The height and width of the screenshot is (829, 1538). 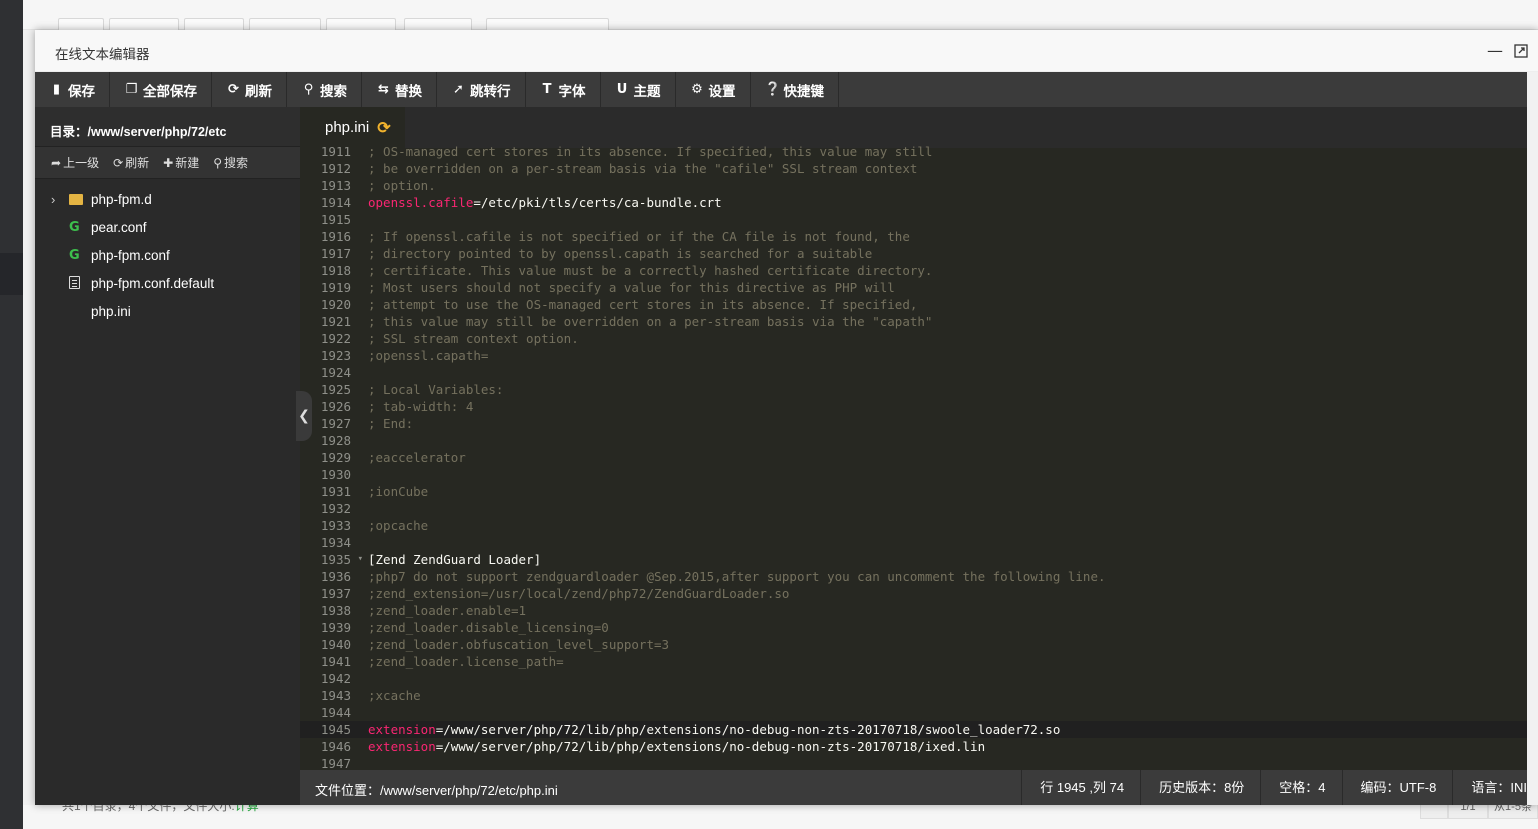 What do you see at coordinates (335, 542) in the screenshot?
I see `line-number: 1934` at bounding box center [335, 542].